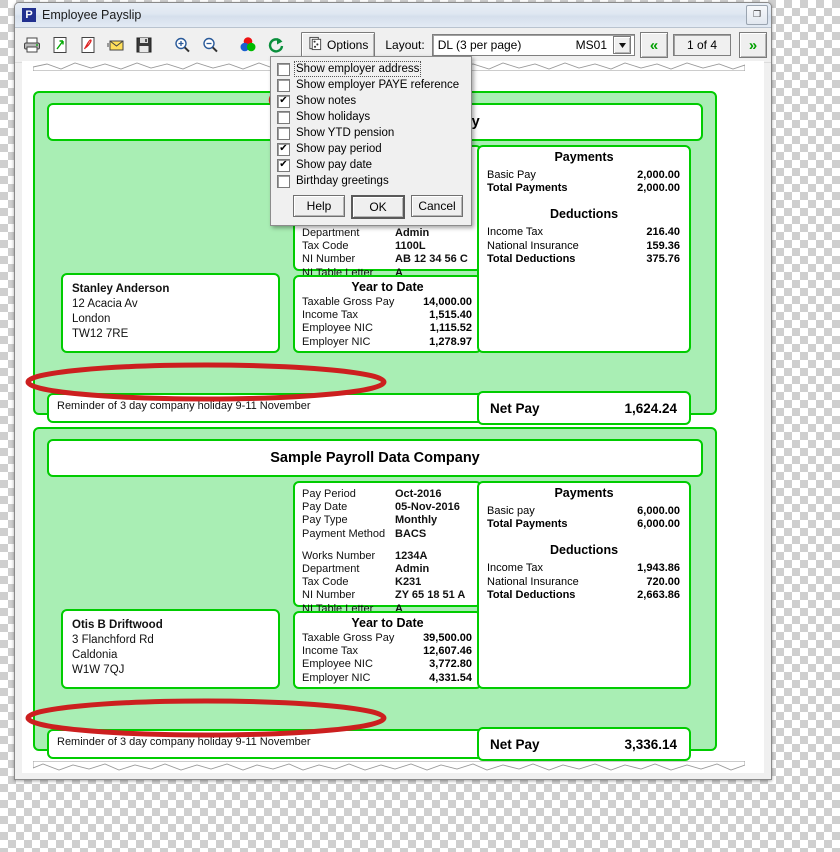 The image size is (840, 852). I want to click on page-indicator: 1 of 4, so click(702, 45).